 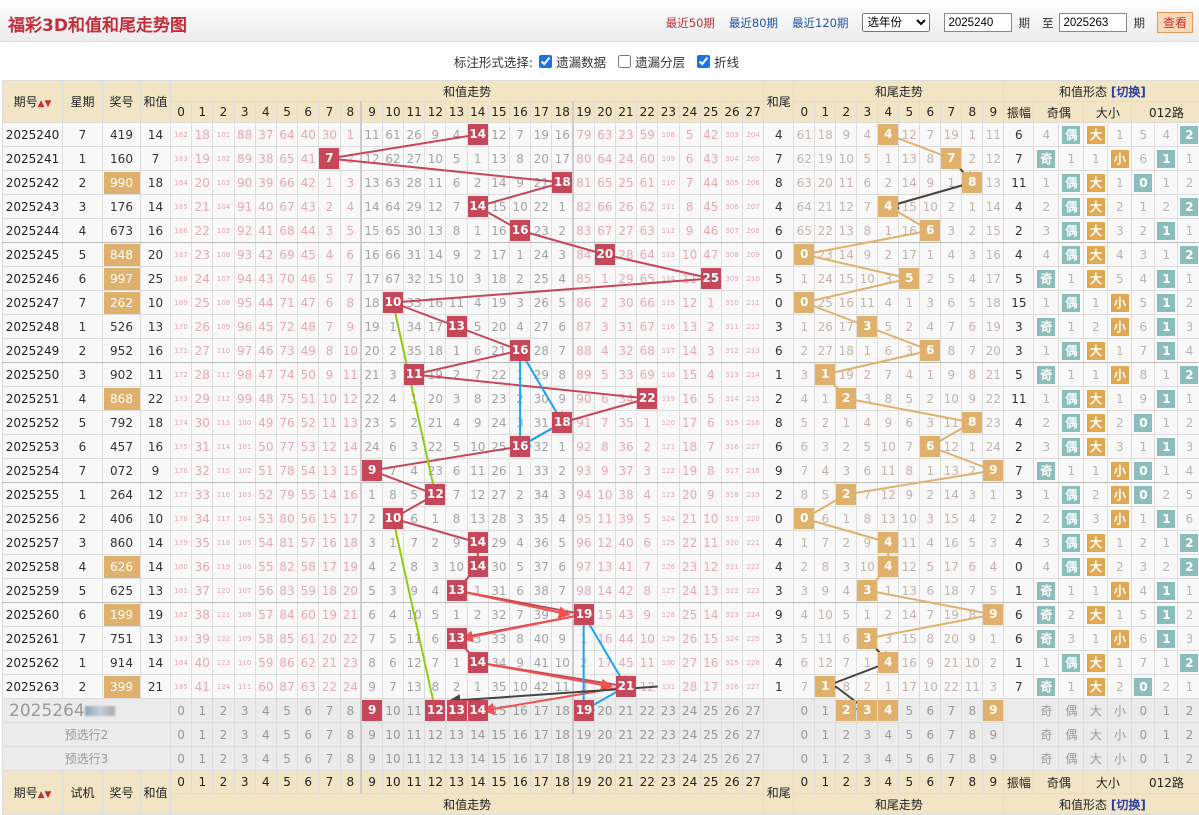 What do you see at coordinates (393, 710) in the screenshot?
I see `sum-option: 10` at bounding box center [393, 710].